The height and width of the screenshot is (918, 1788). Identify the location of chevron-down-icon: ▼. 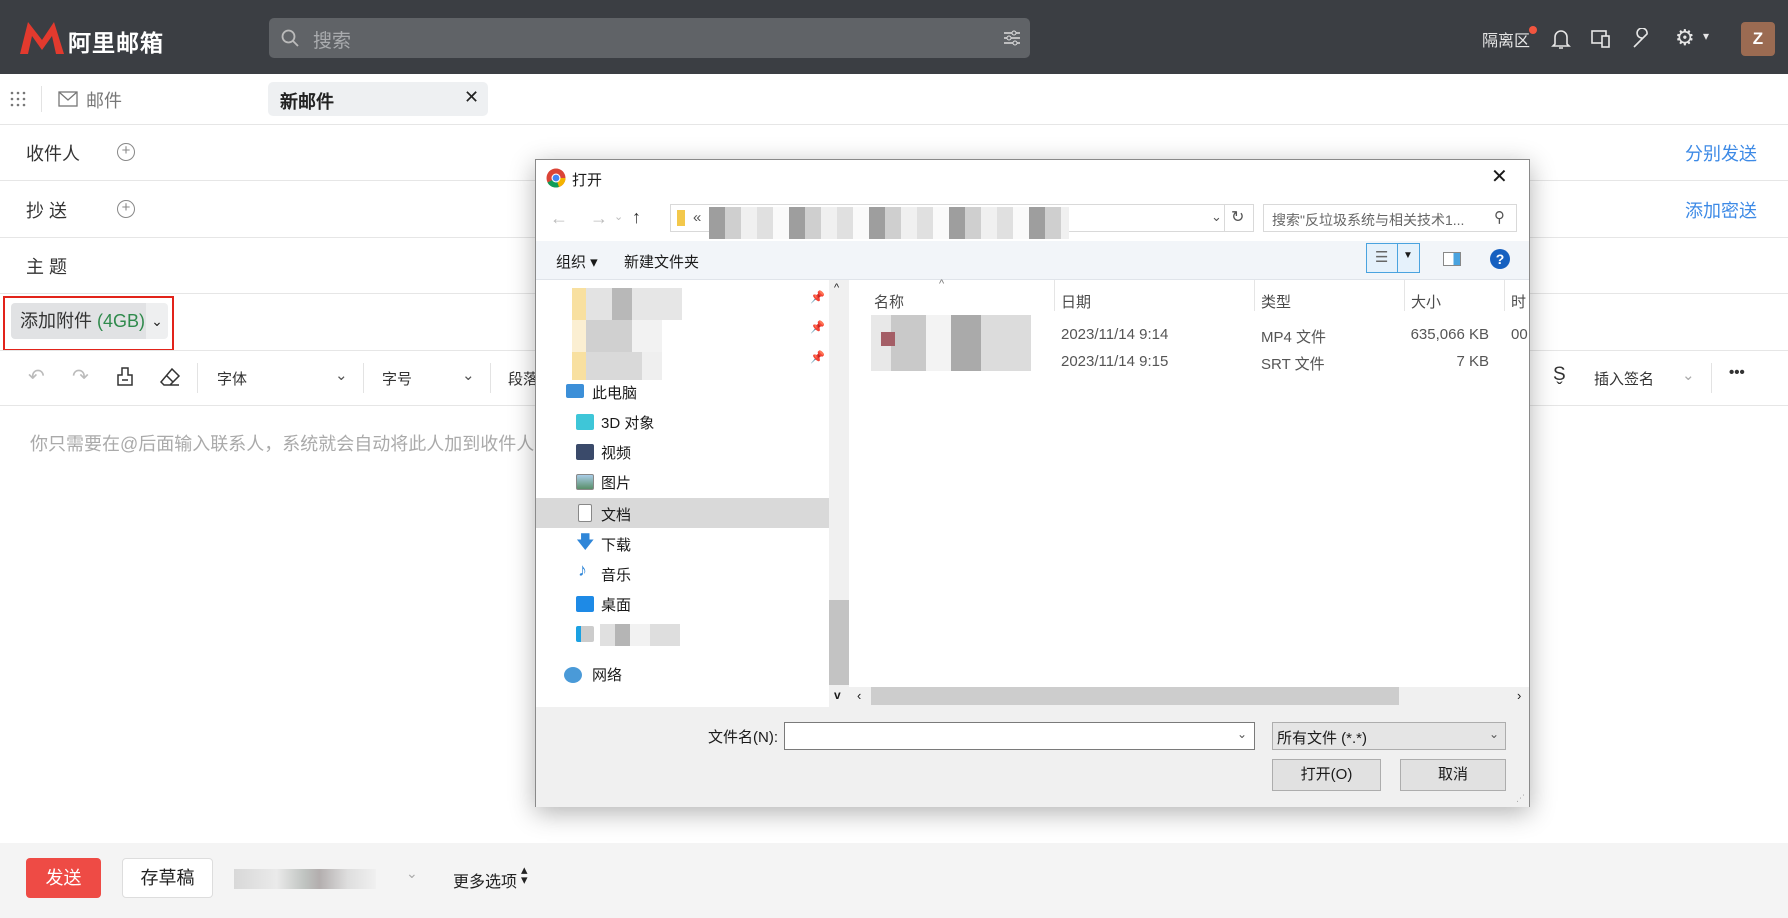
(1408, 255).